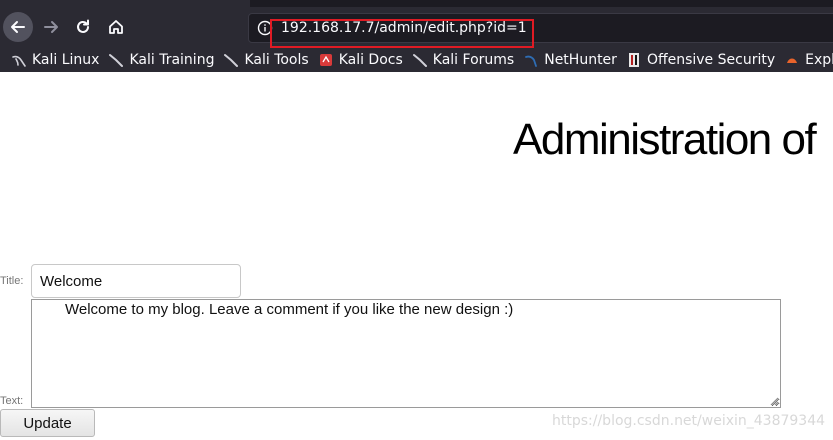 This screenshot has width=833, height=440. I want to click on reload-icon, so click(83, 26).